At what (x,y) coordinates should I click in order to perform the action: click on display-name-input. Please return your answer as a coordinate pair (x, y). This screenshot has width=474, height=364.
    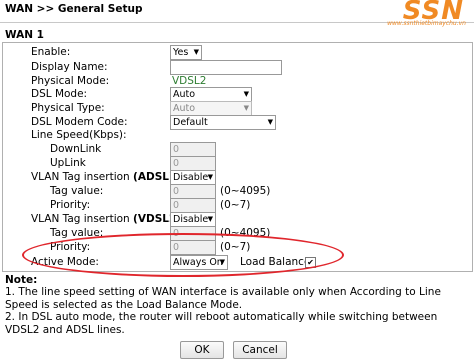
    Looking at the image, I should click on (226, 67).